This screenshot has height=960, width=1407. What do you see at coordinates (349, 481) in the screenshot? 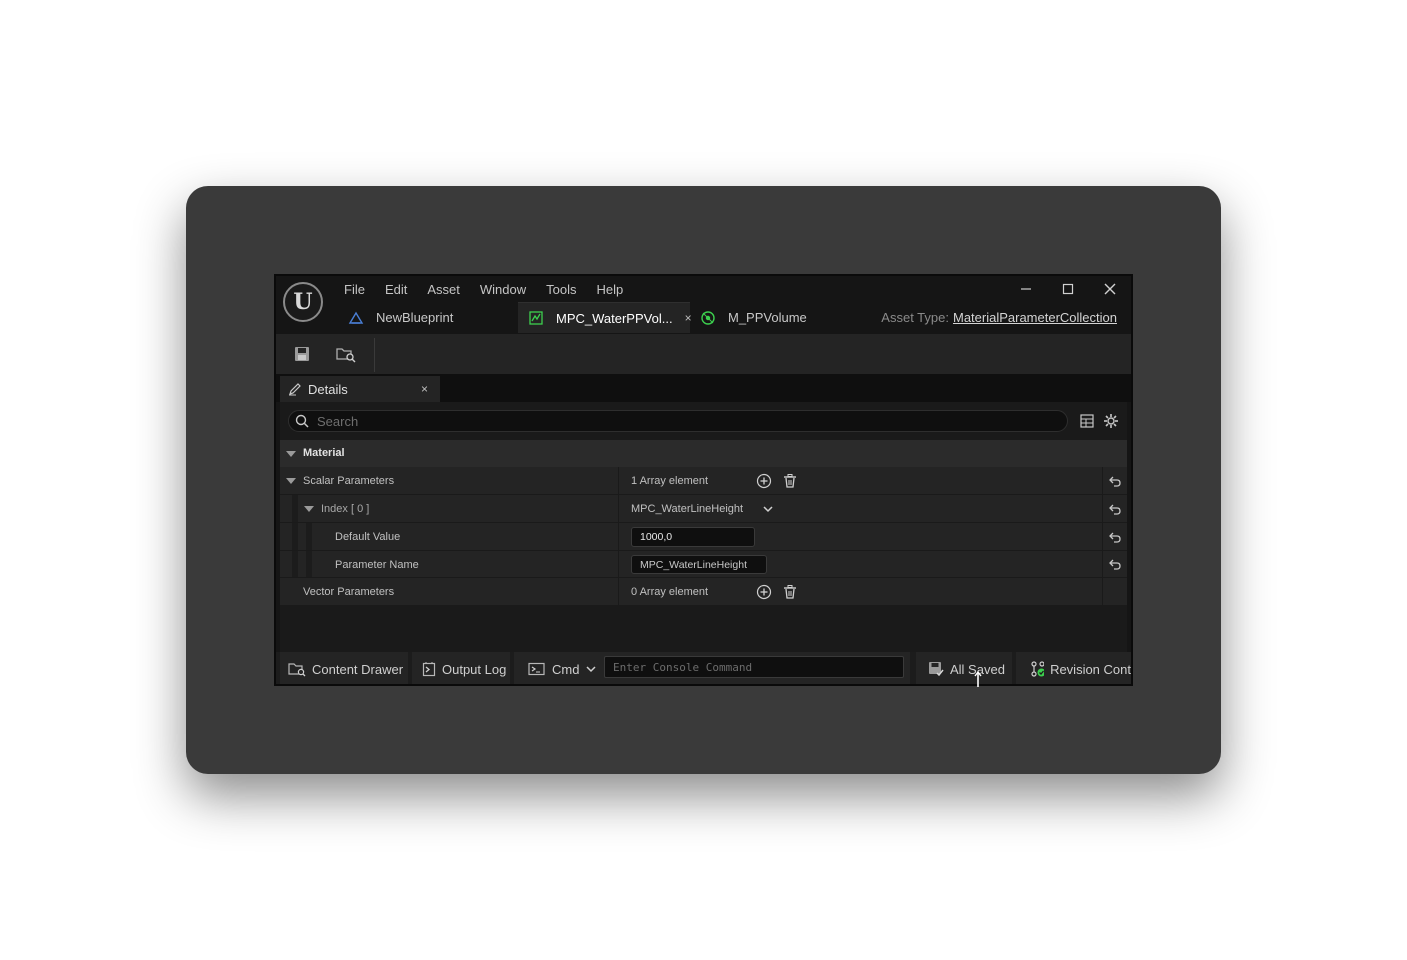
I see `property-label: Scalar Parameters` at bounding box center [349, 481].